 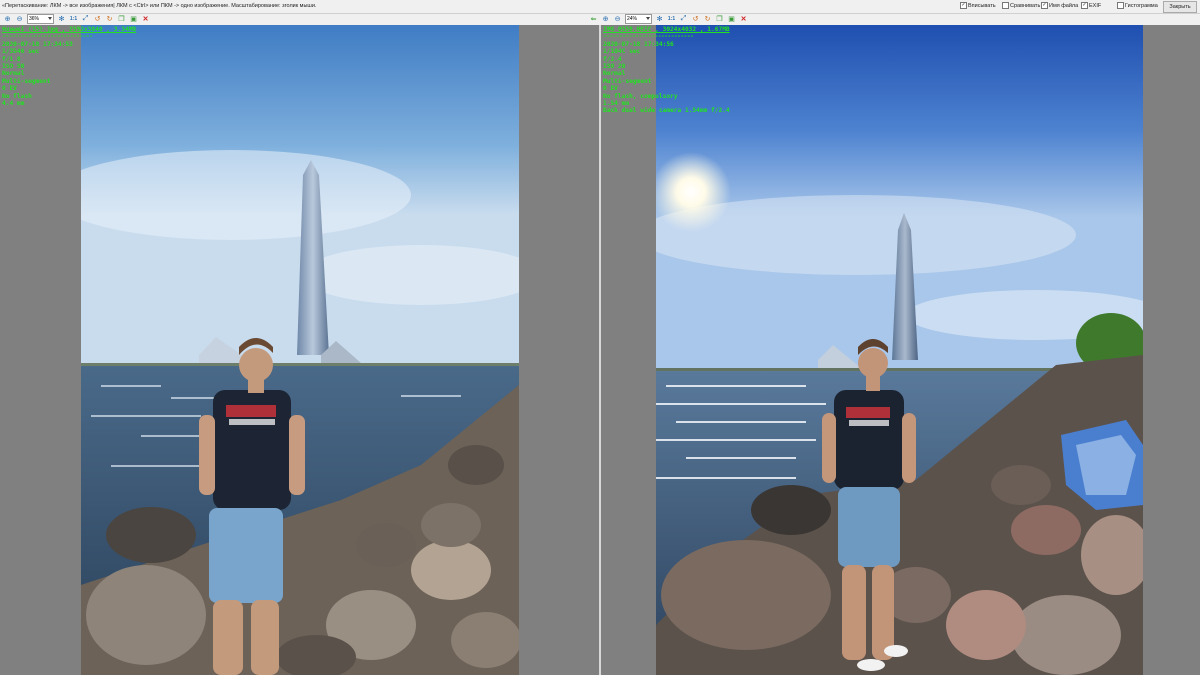 I want to click on exif-line: No flash, compulsory, so click(x=640, y=96).